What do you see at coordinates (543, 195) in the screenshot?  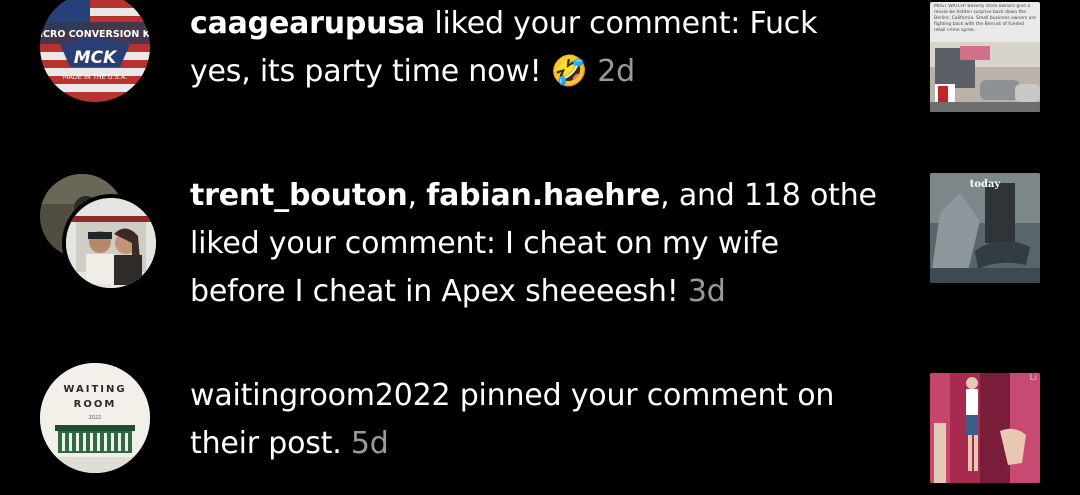 I see `username-link: fabian.haehre` at bounding box center [543, 195].